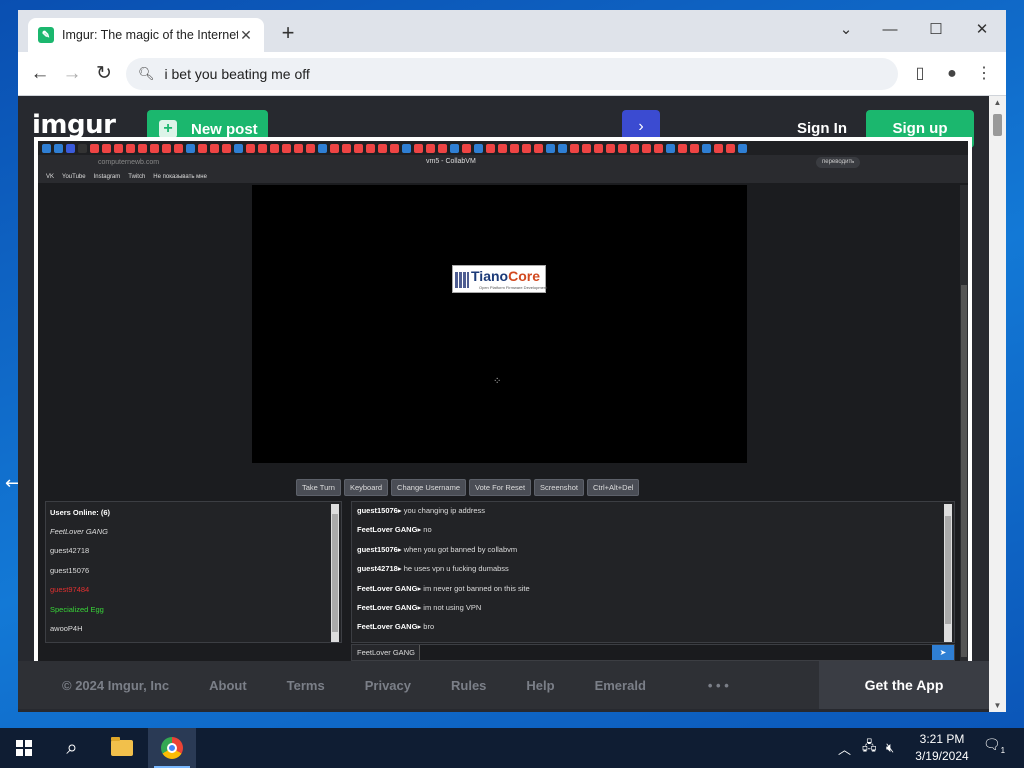 The height and width of the screenshot is (768, 1024). Describe the element at coordinates (394, 530) in the screenshot. I see `chat-message: FeetLover GANG▸ no` at that location.